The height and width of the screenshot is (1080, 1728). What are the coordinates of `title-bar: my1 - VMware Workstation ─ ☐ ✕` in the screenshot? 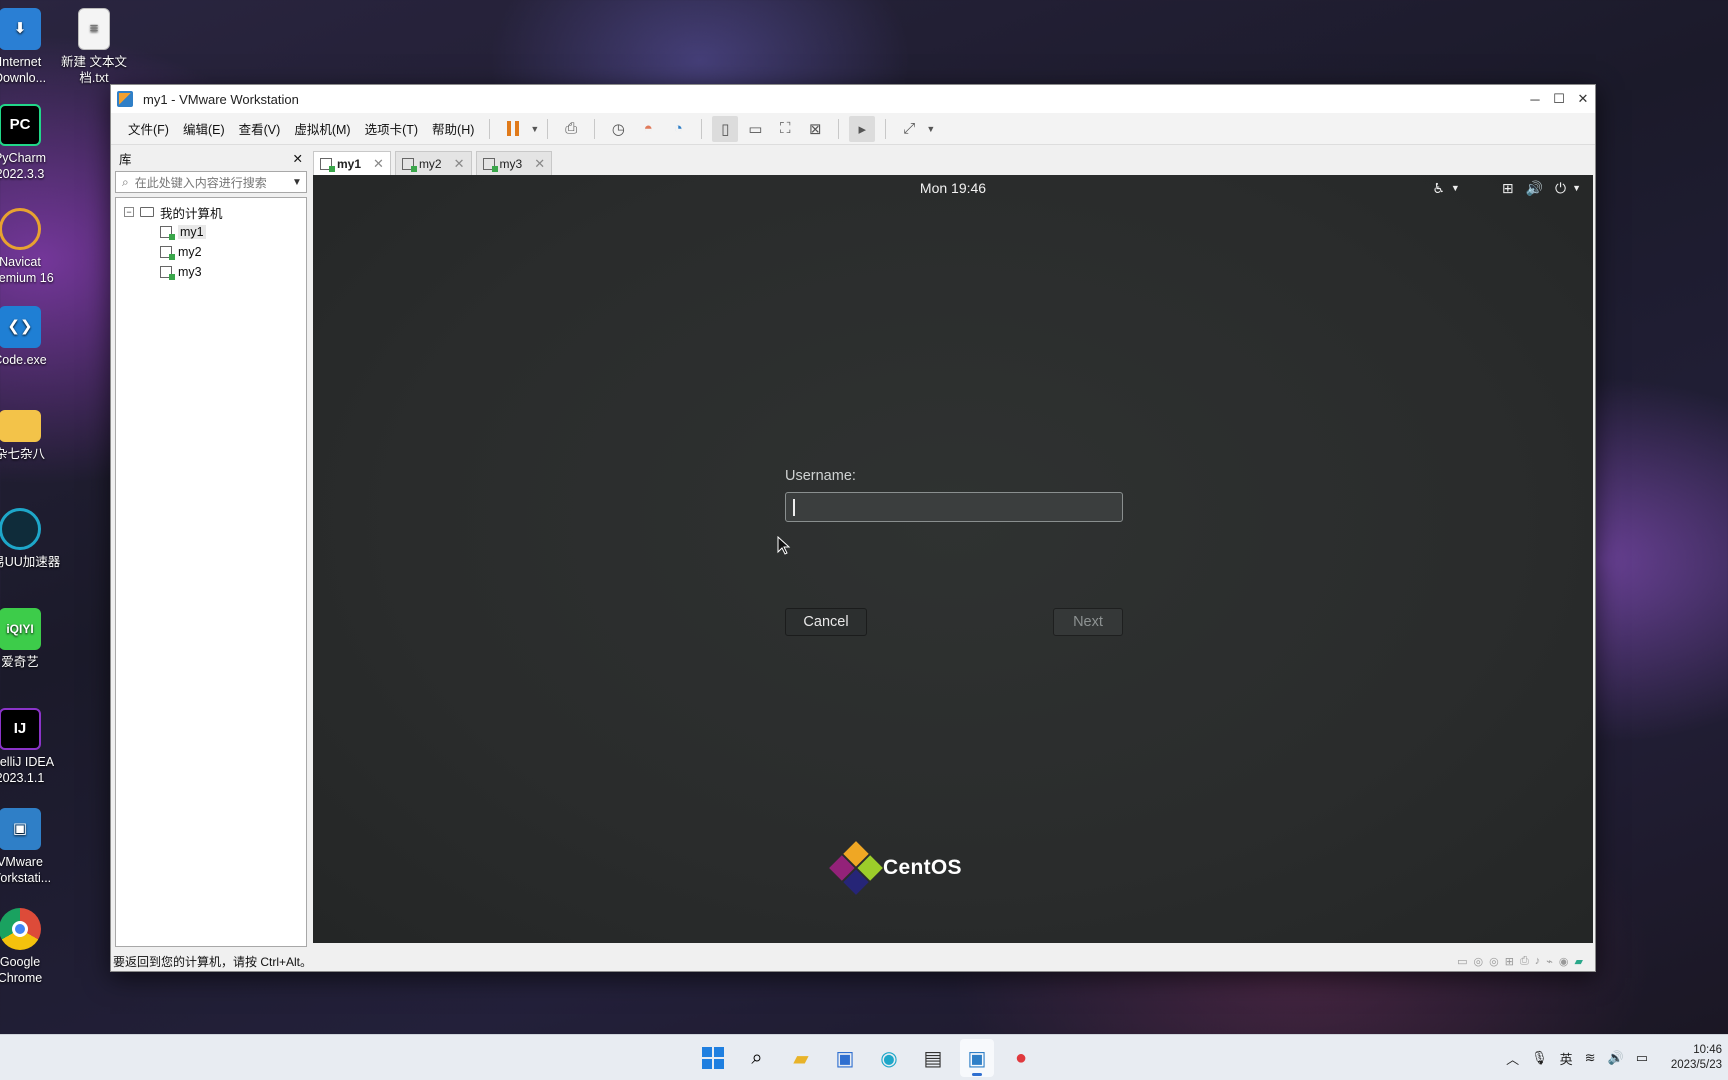 It's located at (853, 99).